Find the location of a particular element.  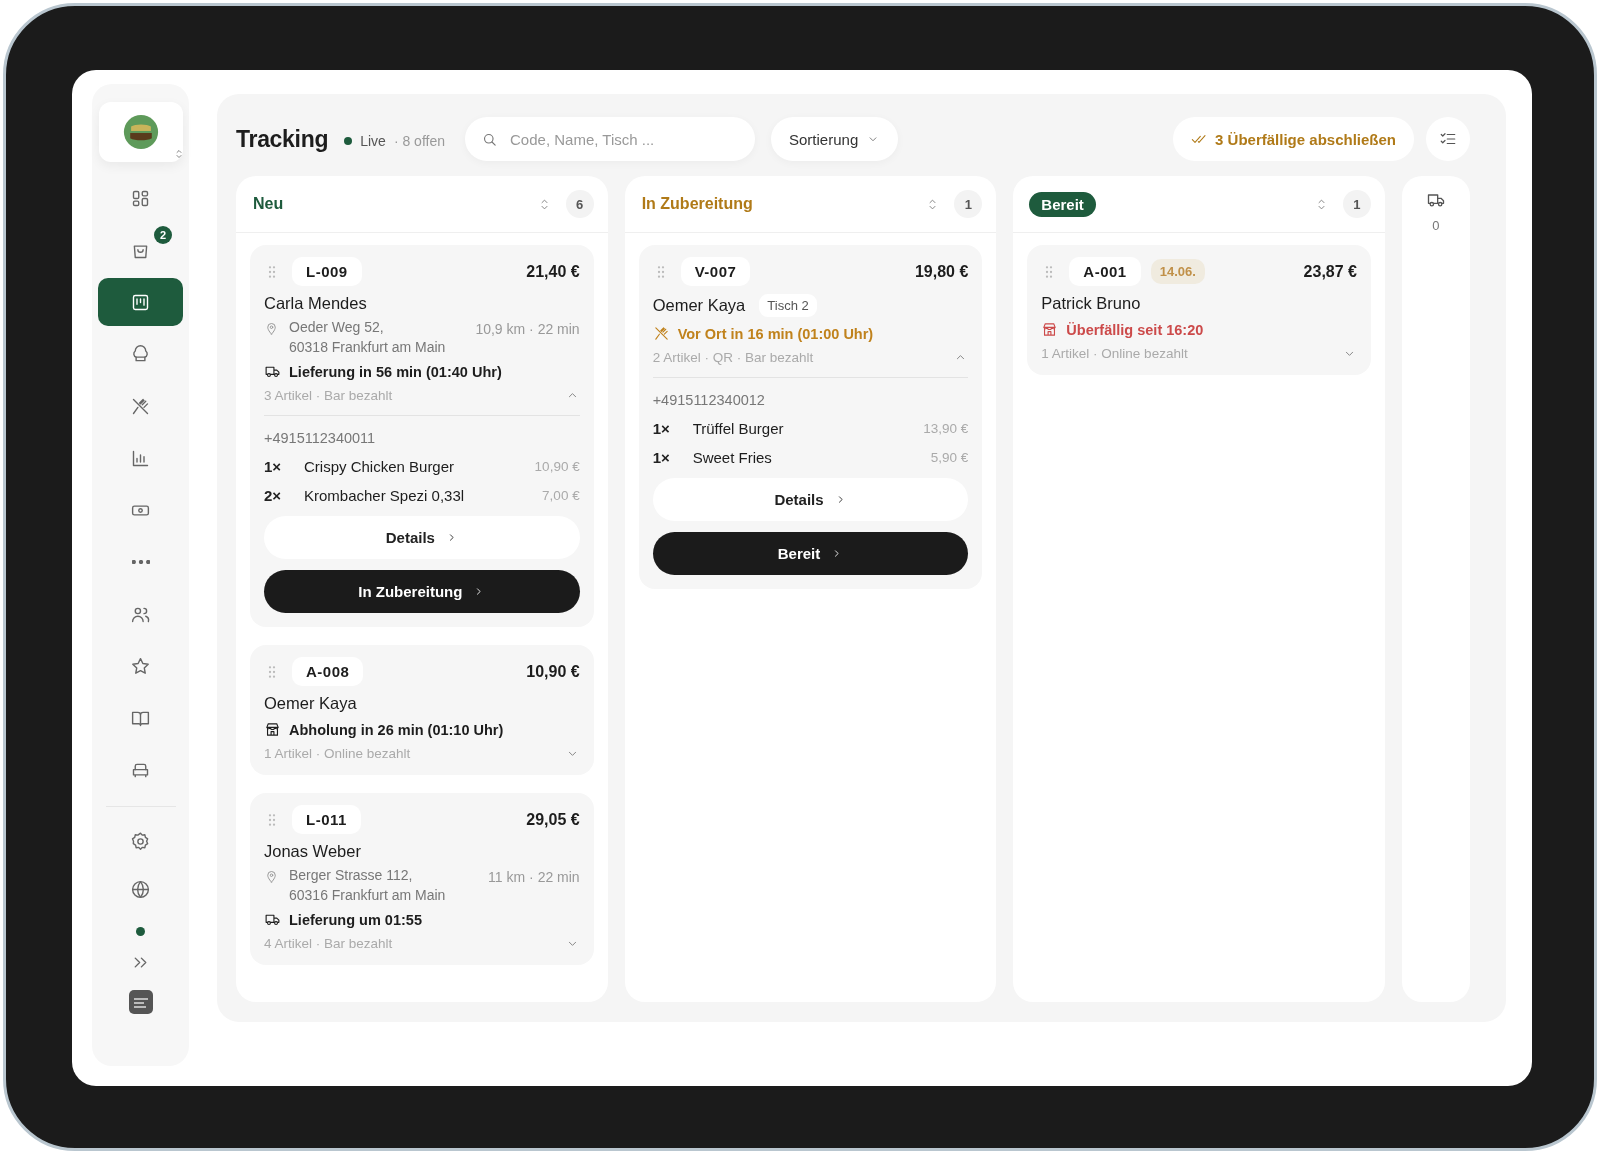

more-icon is located at coordinates (140, 562).